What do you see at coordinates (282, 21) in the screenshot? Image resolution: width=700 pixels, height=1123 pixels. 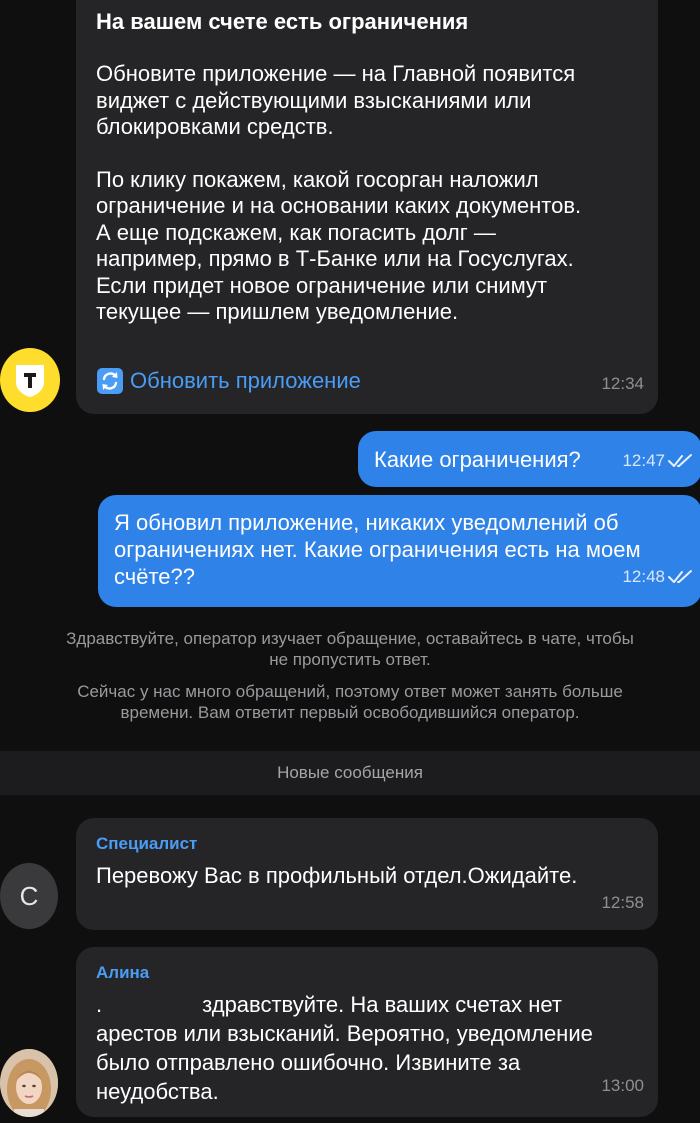 I see `message-title: На вашем счете есть ограничения` at bounding box center [282, 21].